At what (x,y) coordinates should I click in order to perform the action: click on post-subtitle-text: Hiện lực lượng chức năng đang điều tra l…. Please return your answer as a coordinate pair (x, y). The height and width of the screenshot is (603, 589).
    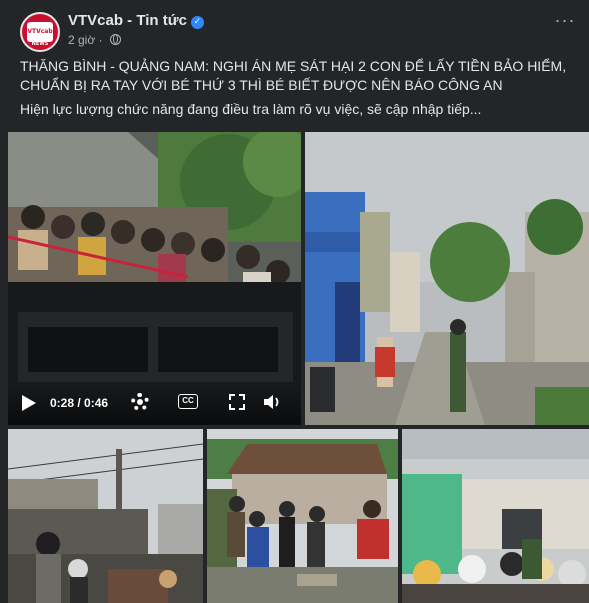
    Looking at the image, I should click on (251, 109).